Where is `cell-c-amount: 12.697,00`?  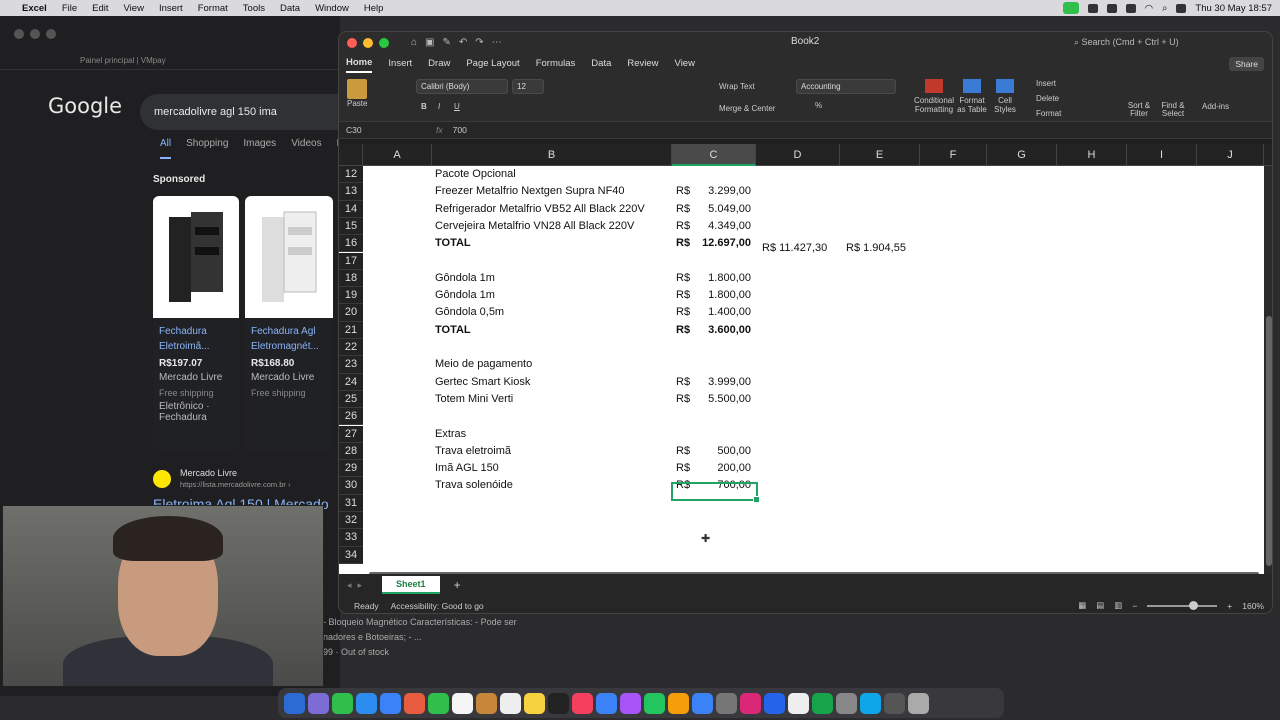
cell-c-amount: 12.697,00 is located at coordinates (715, 243).